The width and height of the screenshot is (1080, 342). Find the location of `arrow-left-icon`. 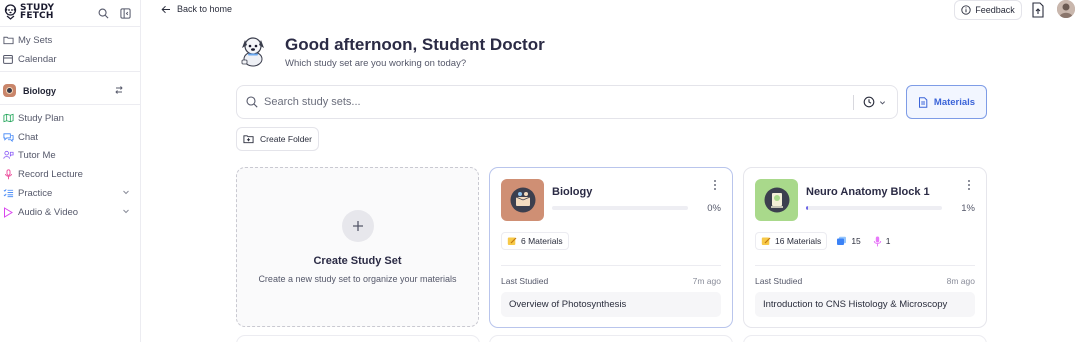

arrow-left-icon is located at coordinates (165, 9).